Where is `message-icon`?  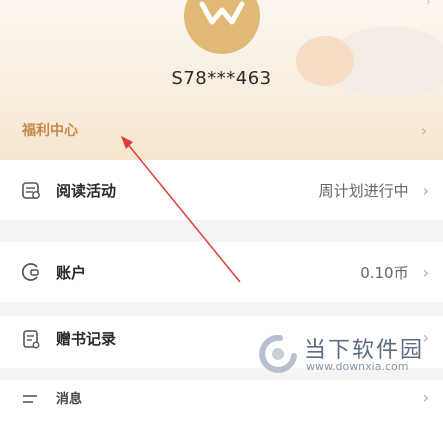 message-icon is located at coordinates (31, 399).